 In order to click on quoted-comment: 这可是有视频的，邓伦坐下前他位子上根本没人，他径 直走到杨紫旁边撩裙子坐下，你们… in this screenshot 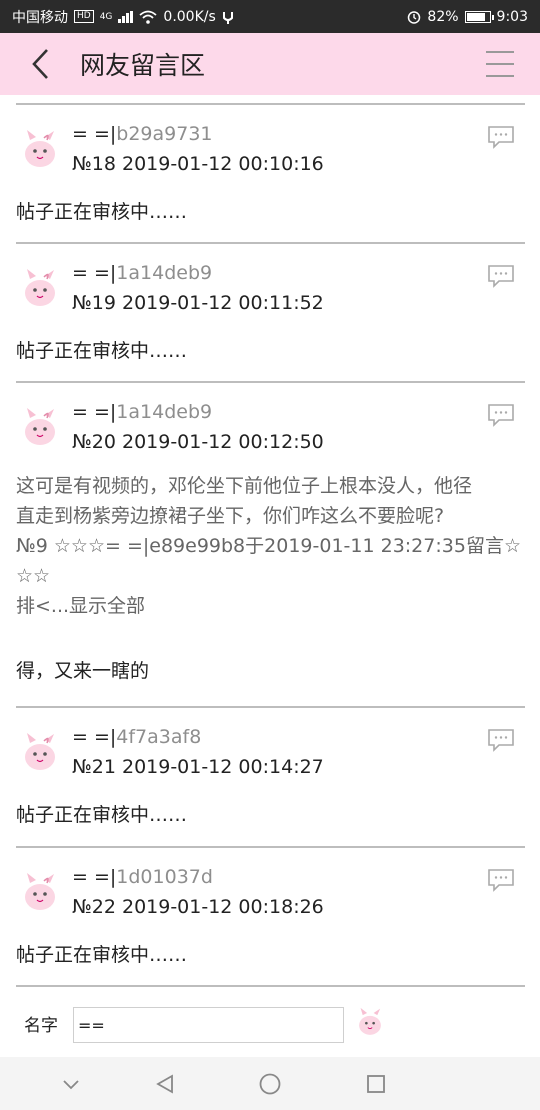, I will do `click(270, 546)`.